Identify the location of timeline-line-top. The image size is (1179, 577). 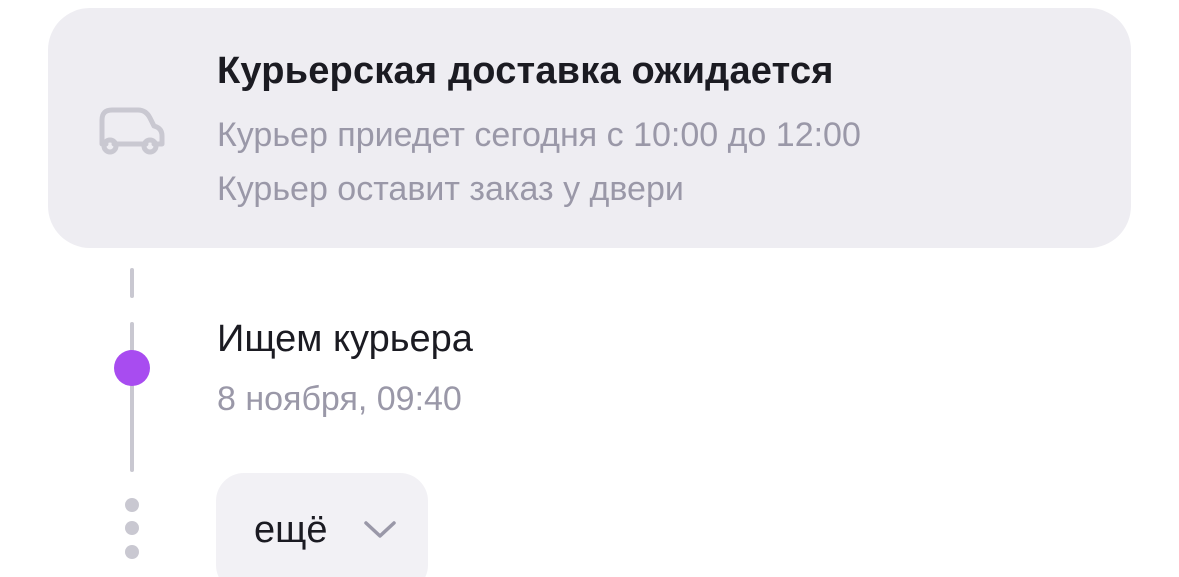
(132, 283).